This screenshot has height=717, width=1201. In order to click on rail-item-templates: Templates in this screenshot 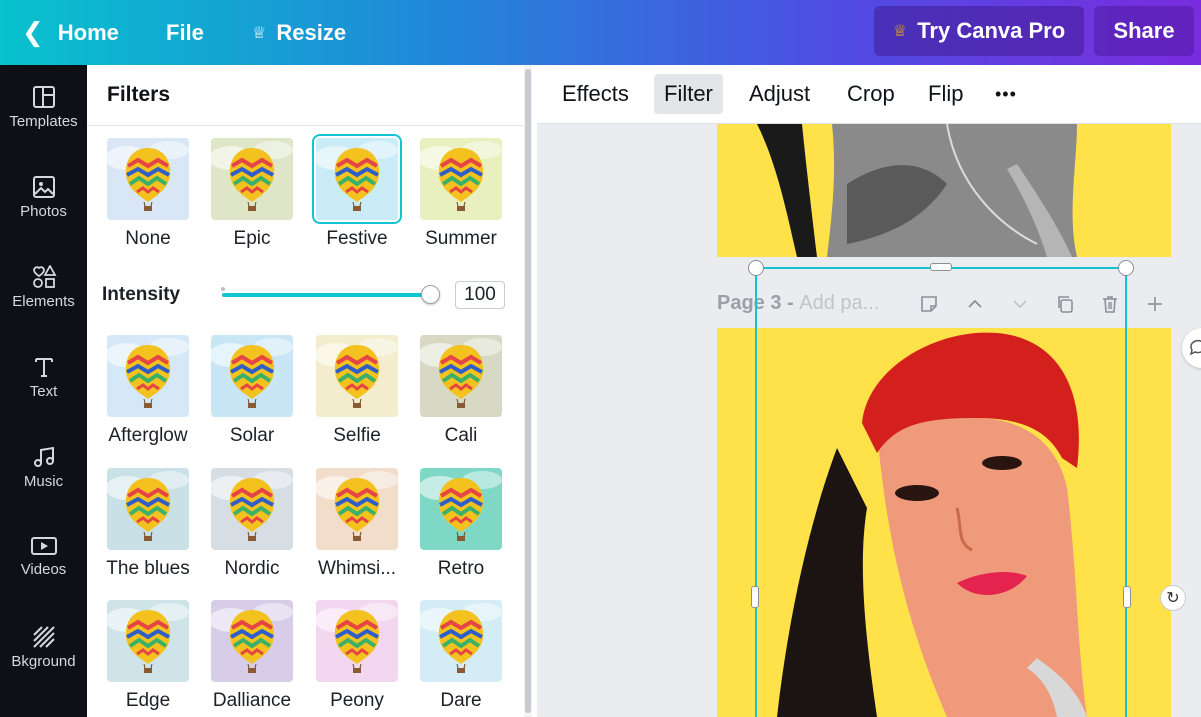, I will do `click(43, 110)`.